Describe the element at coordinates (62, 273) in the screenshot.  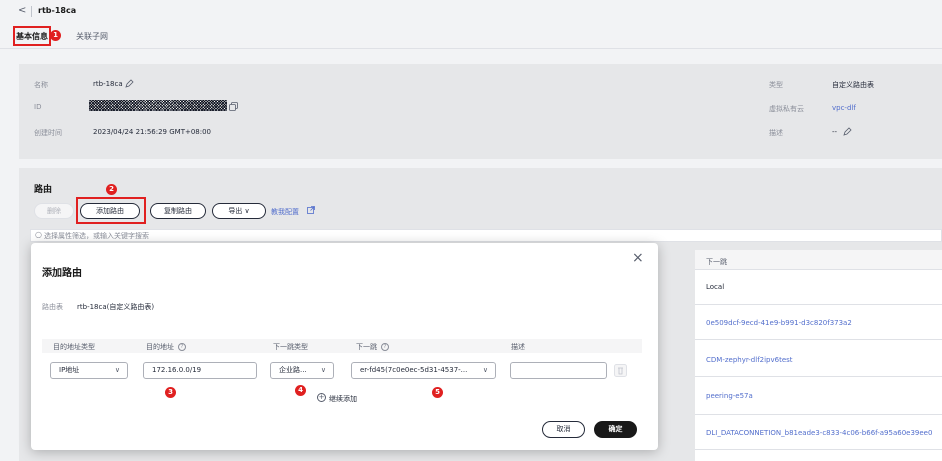
I see `dialog-title: 添加路由` at that location.